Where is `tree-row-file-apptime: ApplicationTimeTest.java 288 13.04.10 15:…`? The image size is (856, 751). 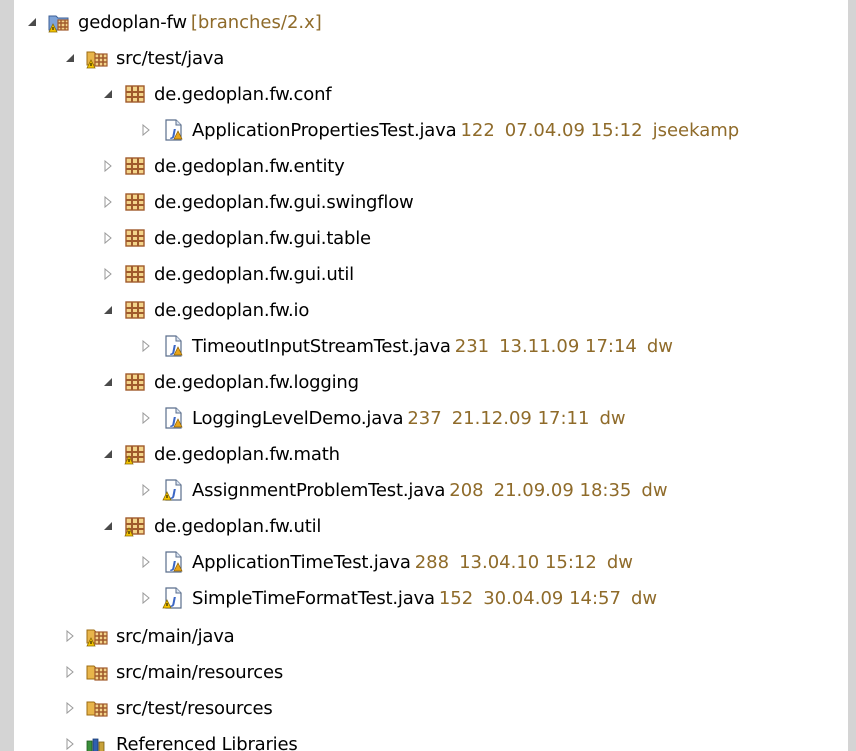 tree-row-file-apptime: ApplicationTimeTest.java 288 13.04.10 15:… is located at coordinates (435, 562).